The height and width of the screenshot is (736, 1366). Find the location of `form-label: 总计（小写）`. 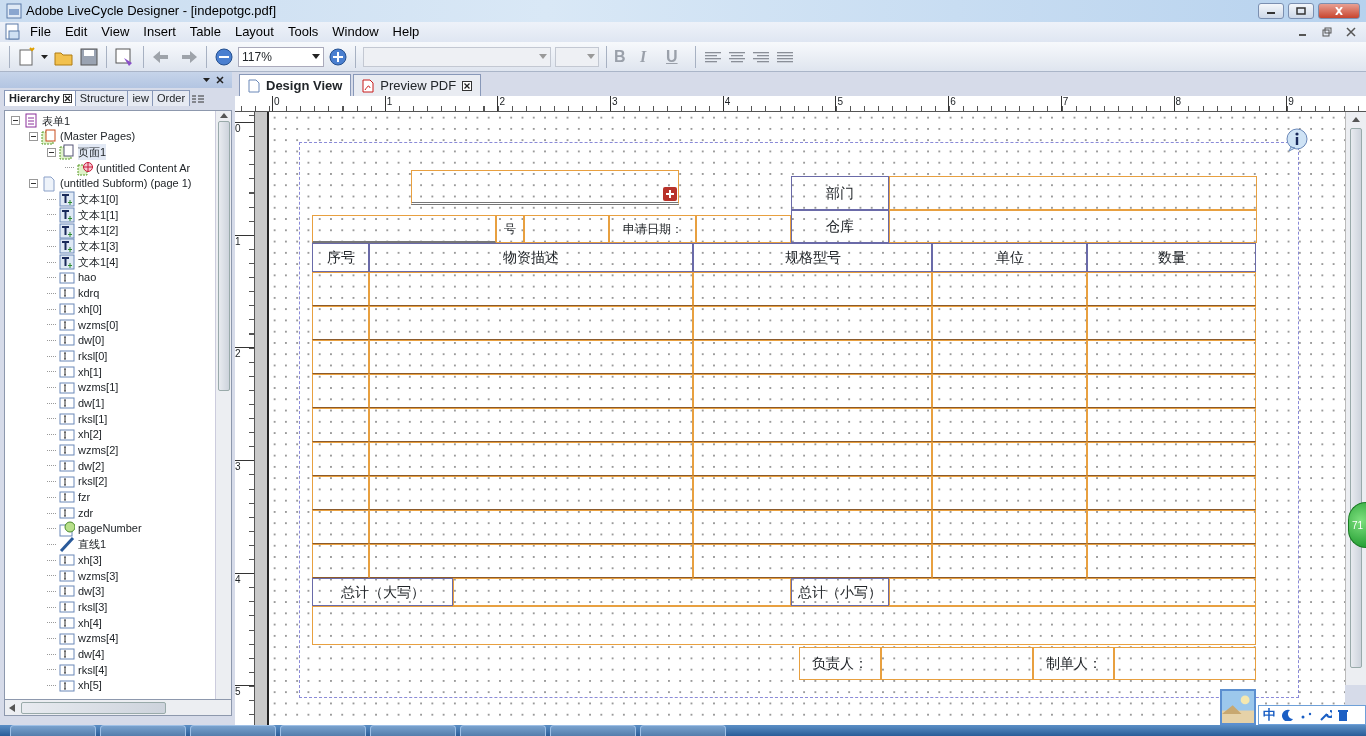

form-label: 总计（小写） is located at coordinates (840, 592).